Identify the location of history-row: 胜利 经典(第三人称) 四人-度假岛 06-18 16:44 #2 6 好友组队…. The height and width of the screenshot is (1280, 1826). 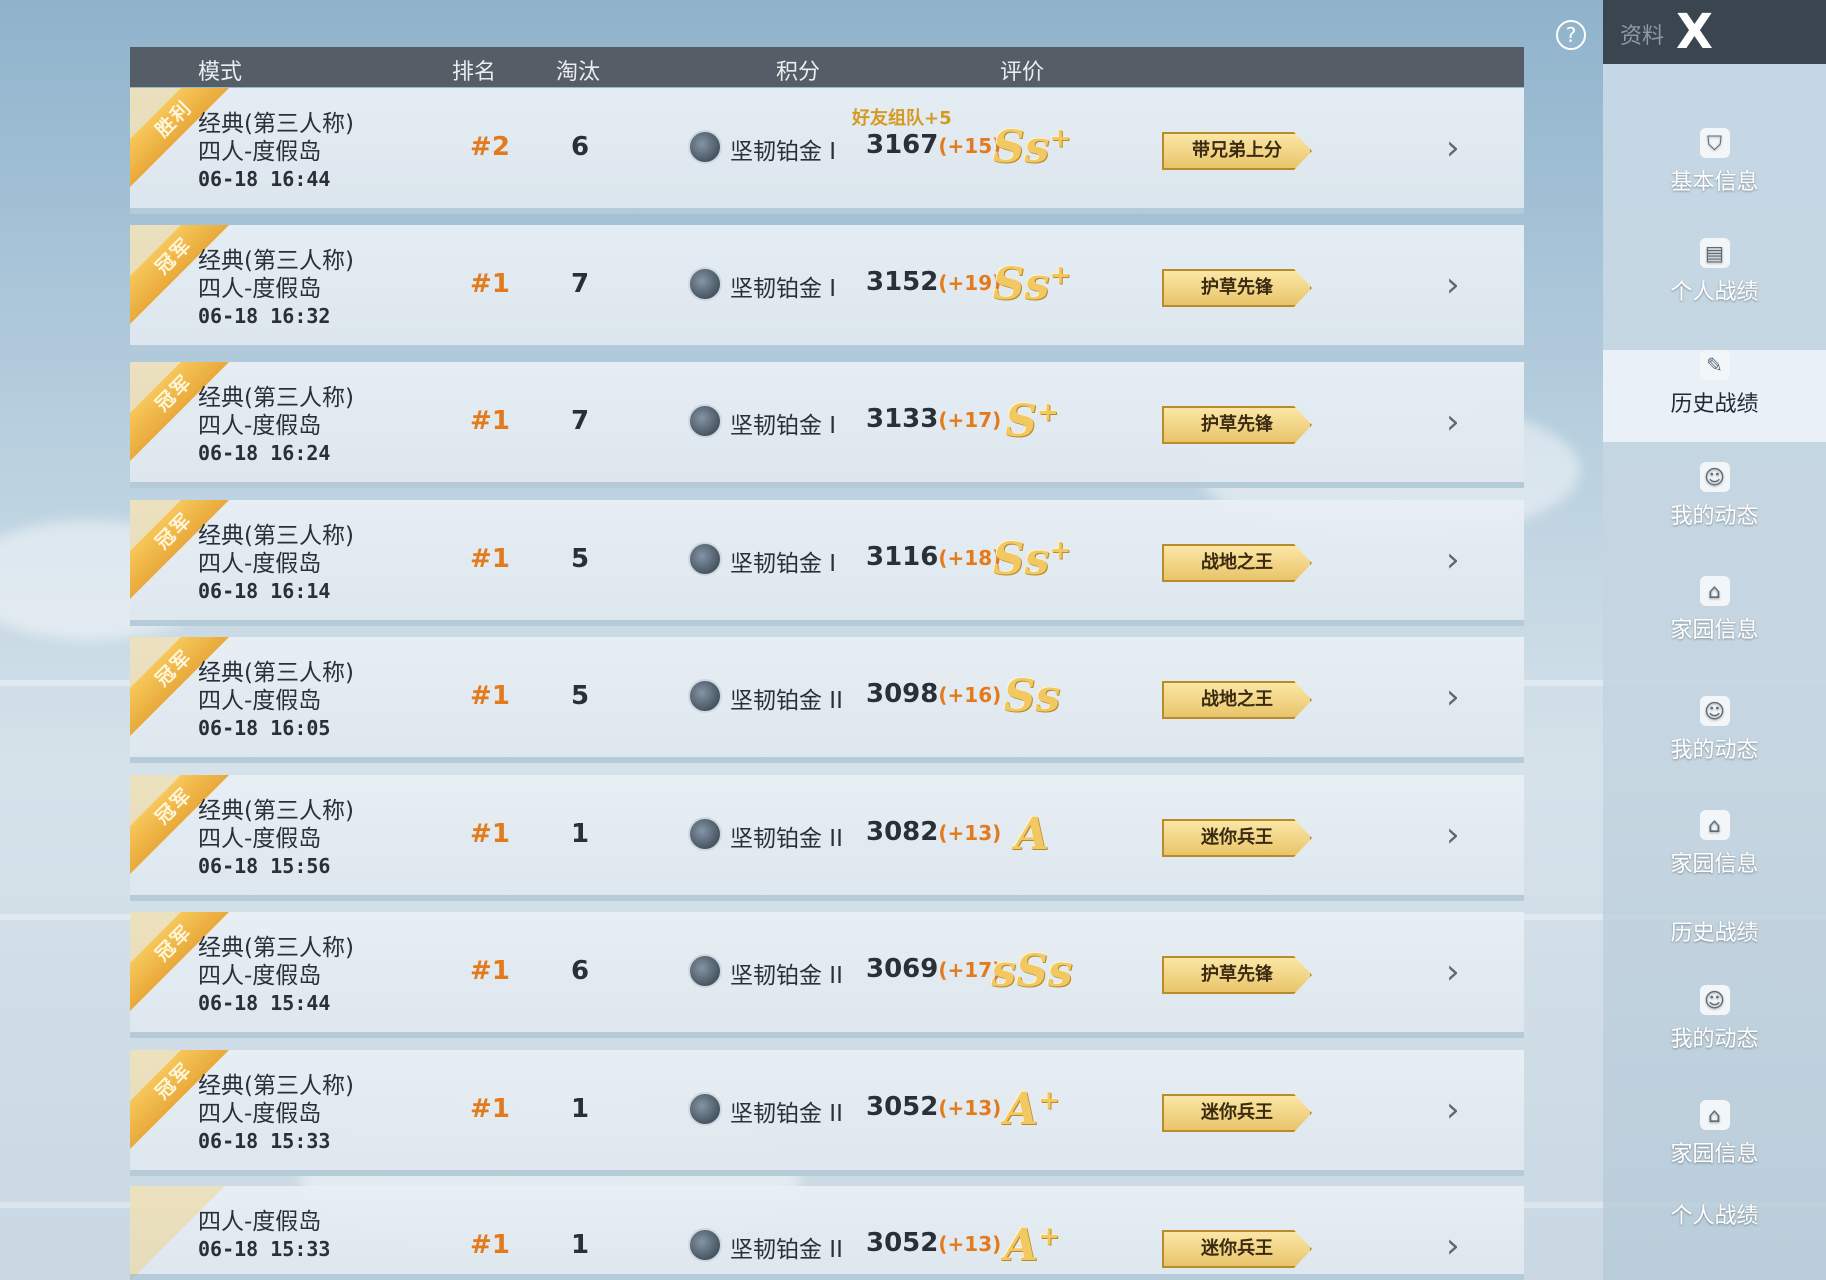
(827, 151).